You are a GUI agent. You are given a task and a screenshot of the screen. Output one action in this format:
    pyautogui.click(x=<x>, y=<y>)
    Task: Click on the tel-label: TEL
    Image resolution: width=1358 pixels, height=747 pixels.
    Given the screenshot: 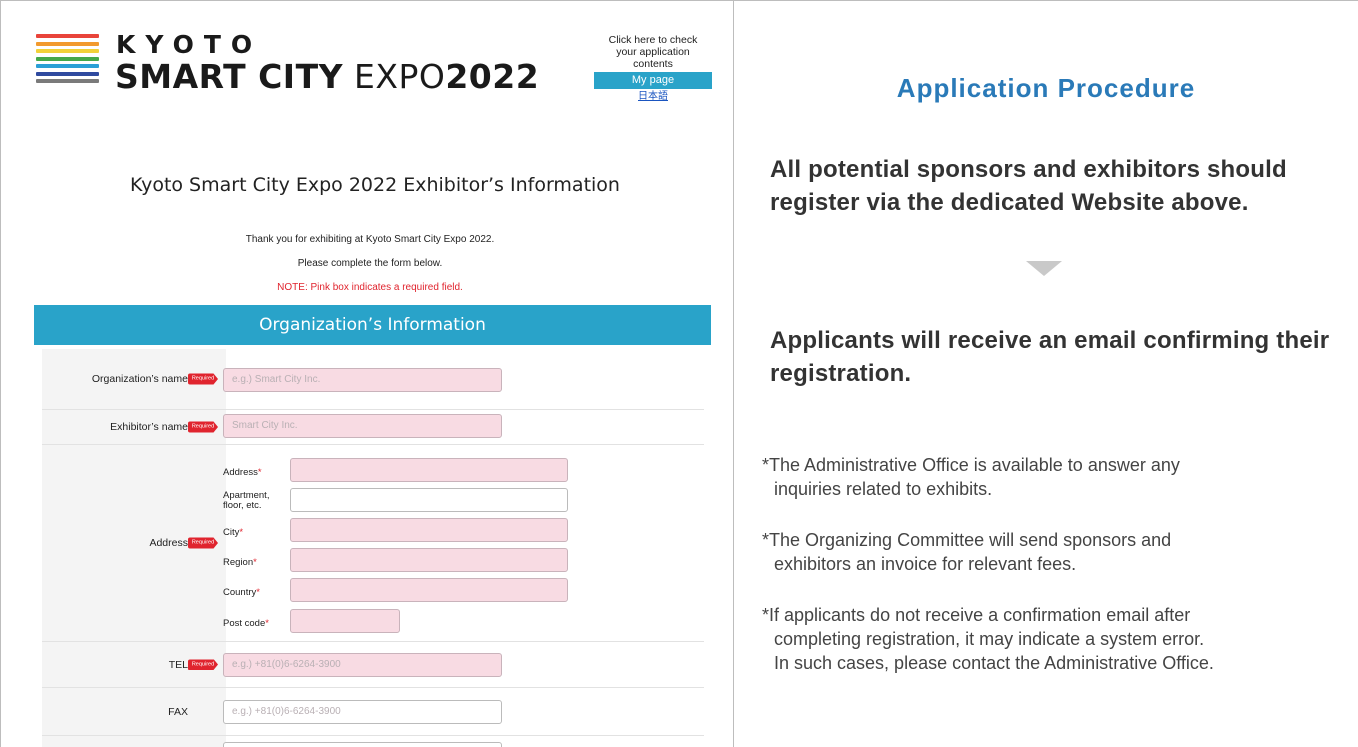 What is the action you would take?
    pyautogui.click(x=178, y=664)
    